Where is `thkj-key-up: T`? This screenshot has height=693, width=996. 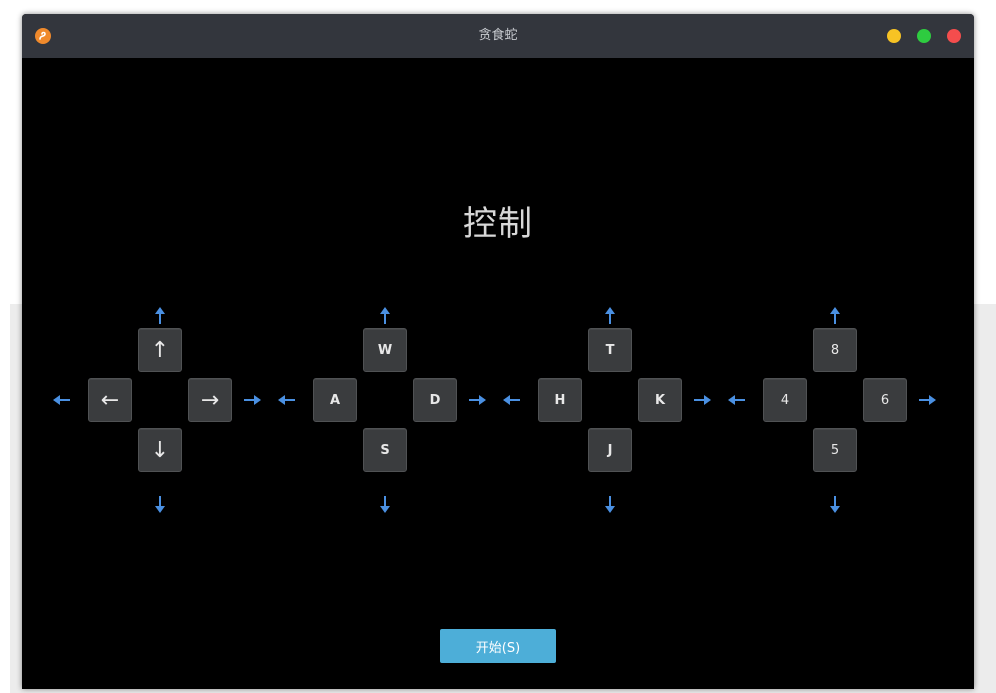
thkj-key-up: T is located at coordinates (610, 350).